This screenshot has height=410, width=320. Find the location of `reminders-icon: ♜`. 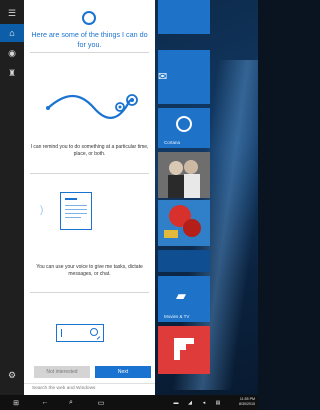

reminders-icon: ♜ is located at coordinates (12, 73).